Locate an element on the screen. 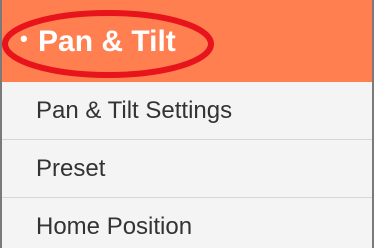  menu-item-label: Home Position is located at coordinates (114, 226).